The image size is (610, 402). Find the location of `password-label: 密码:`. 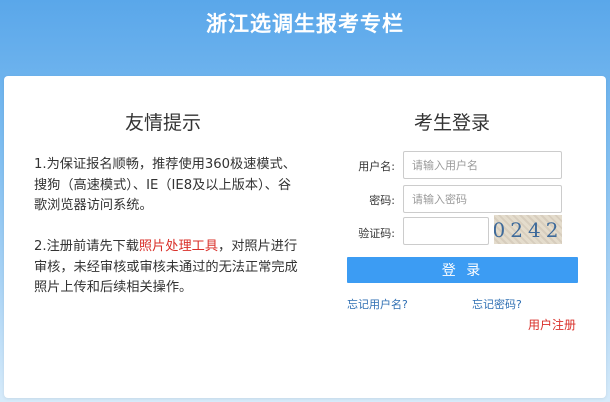

password-label: 密码: is located at coordinates (382, 200).